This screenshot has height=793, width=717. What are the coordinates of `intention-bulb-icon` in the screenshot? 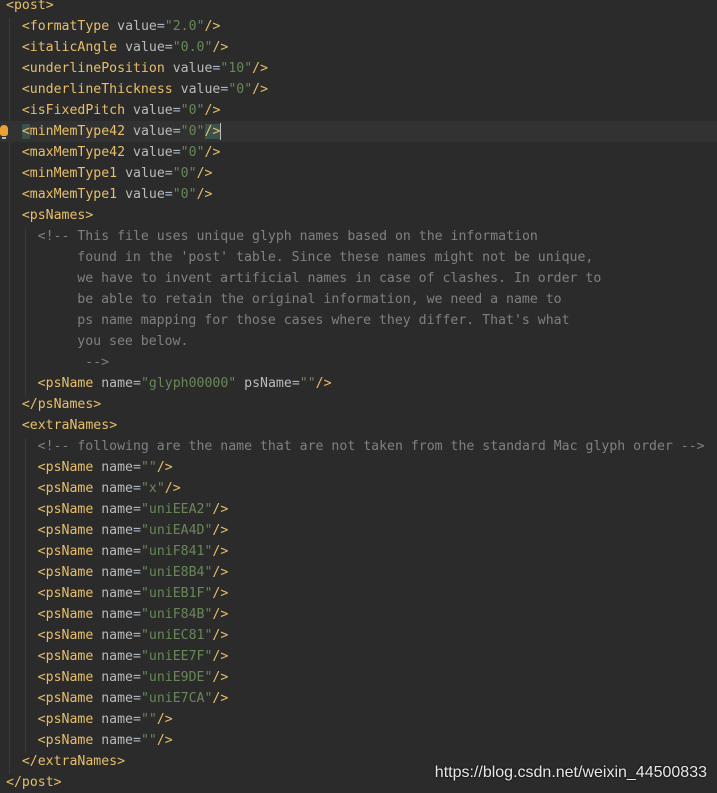 It's located at (4, 132).